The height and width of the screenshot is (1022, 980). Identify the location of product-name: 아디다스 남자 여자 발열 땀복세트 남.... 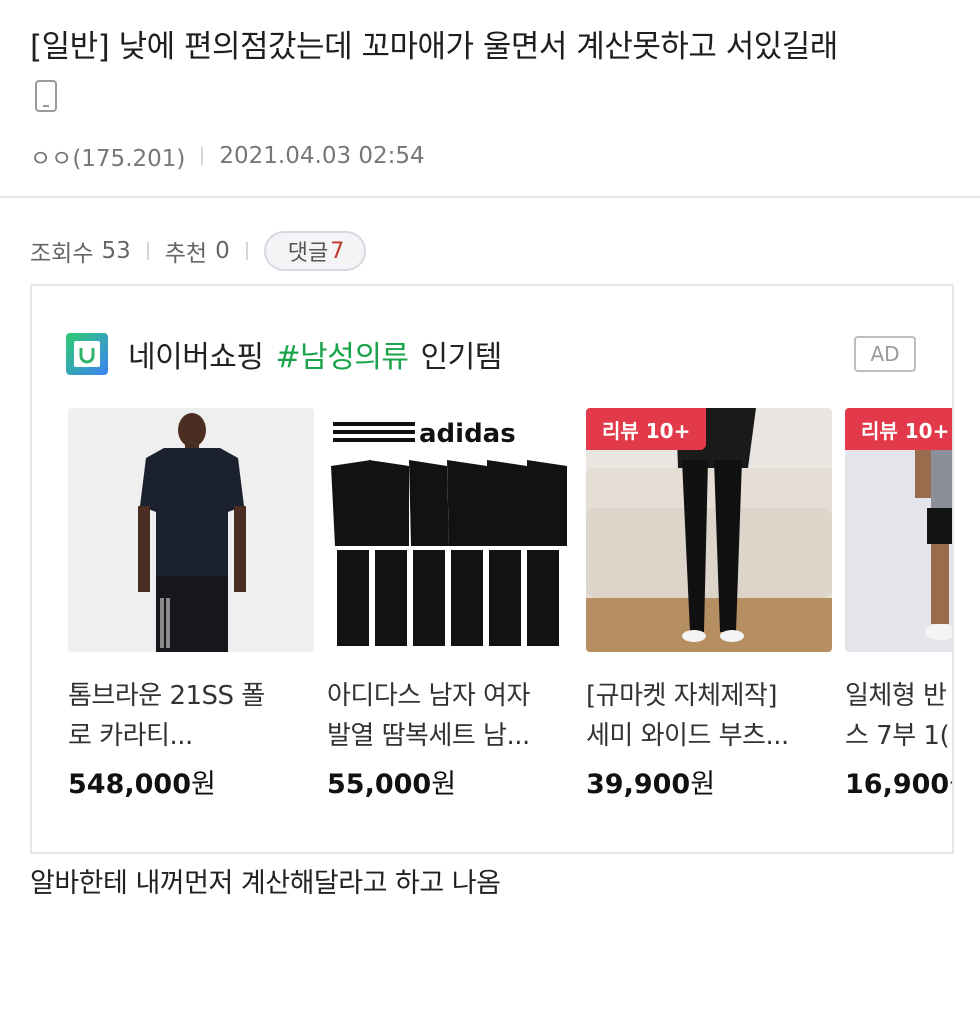
(428, 716).